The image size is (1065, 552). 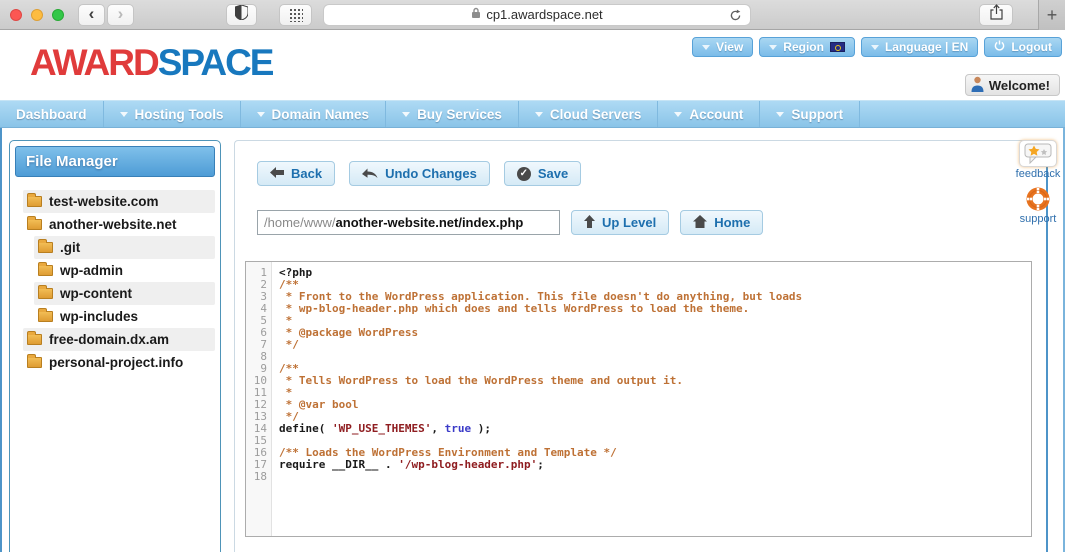 I want to click on undo-changes-button: Undo Changes, so click(x=419, y=173).